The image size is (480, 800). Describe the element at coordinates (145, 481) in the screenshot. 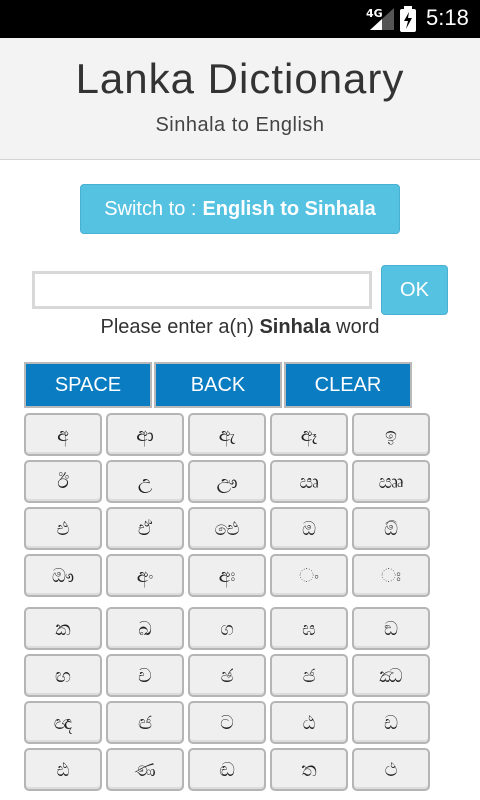

I see `vowel-key: උ` at that location.